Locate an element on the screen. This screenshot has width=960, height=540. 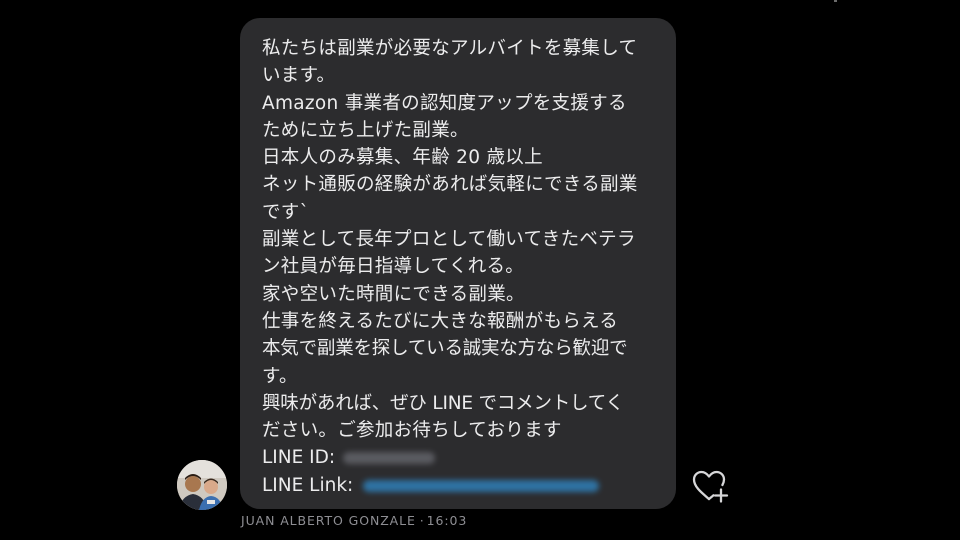
message-meta: JUAN ALBERTO GONZALE · 16:03 is located at coordinates (354, 520).